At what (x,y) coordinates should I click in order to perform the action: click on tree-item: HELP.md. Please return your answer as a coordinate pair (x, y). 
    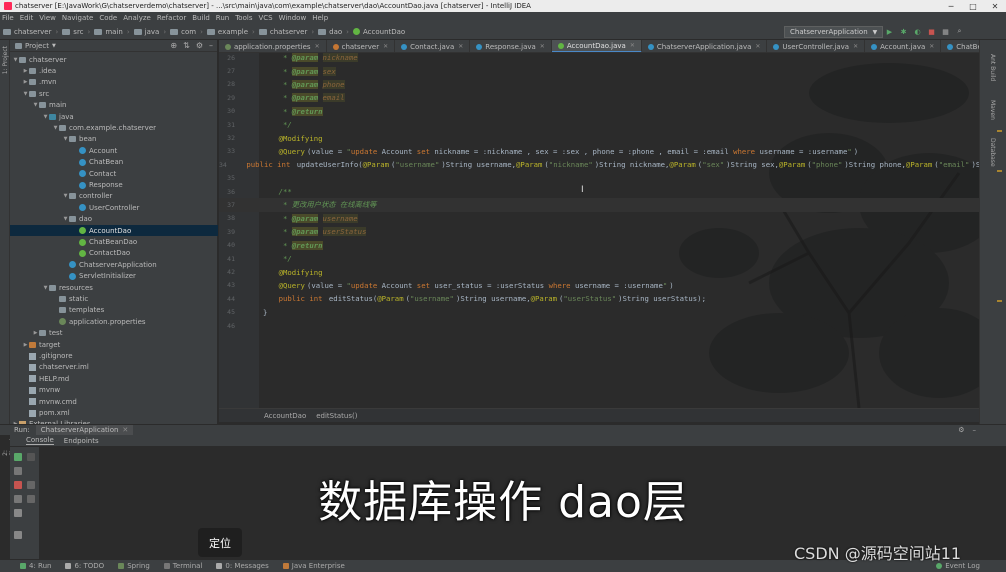
    Looking at the image, I should click on (114, 378).